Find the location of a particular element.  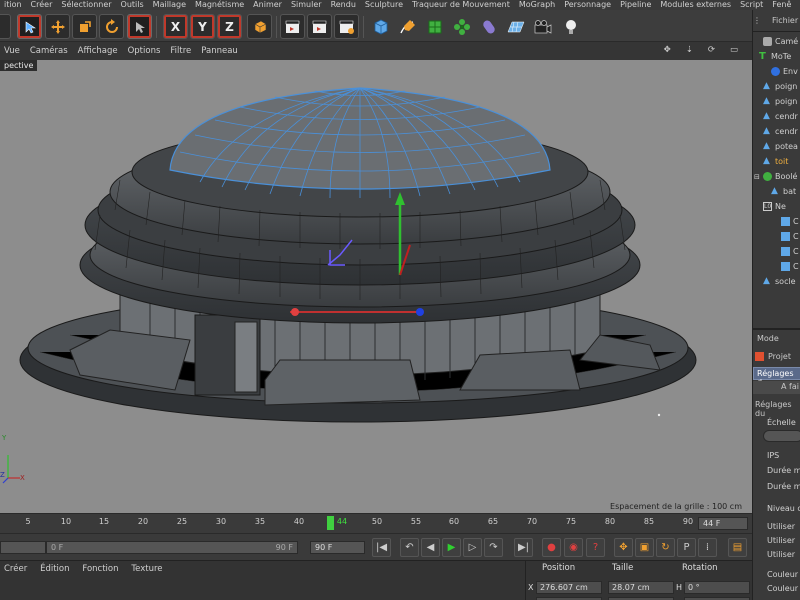

om-item-null: L0 Ne is located at coordinates (776, 206).